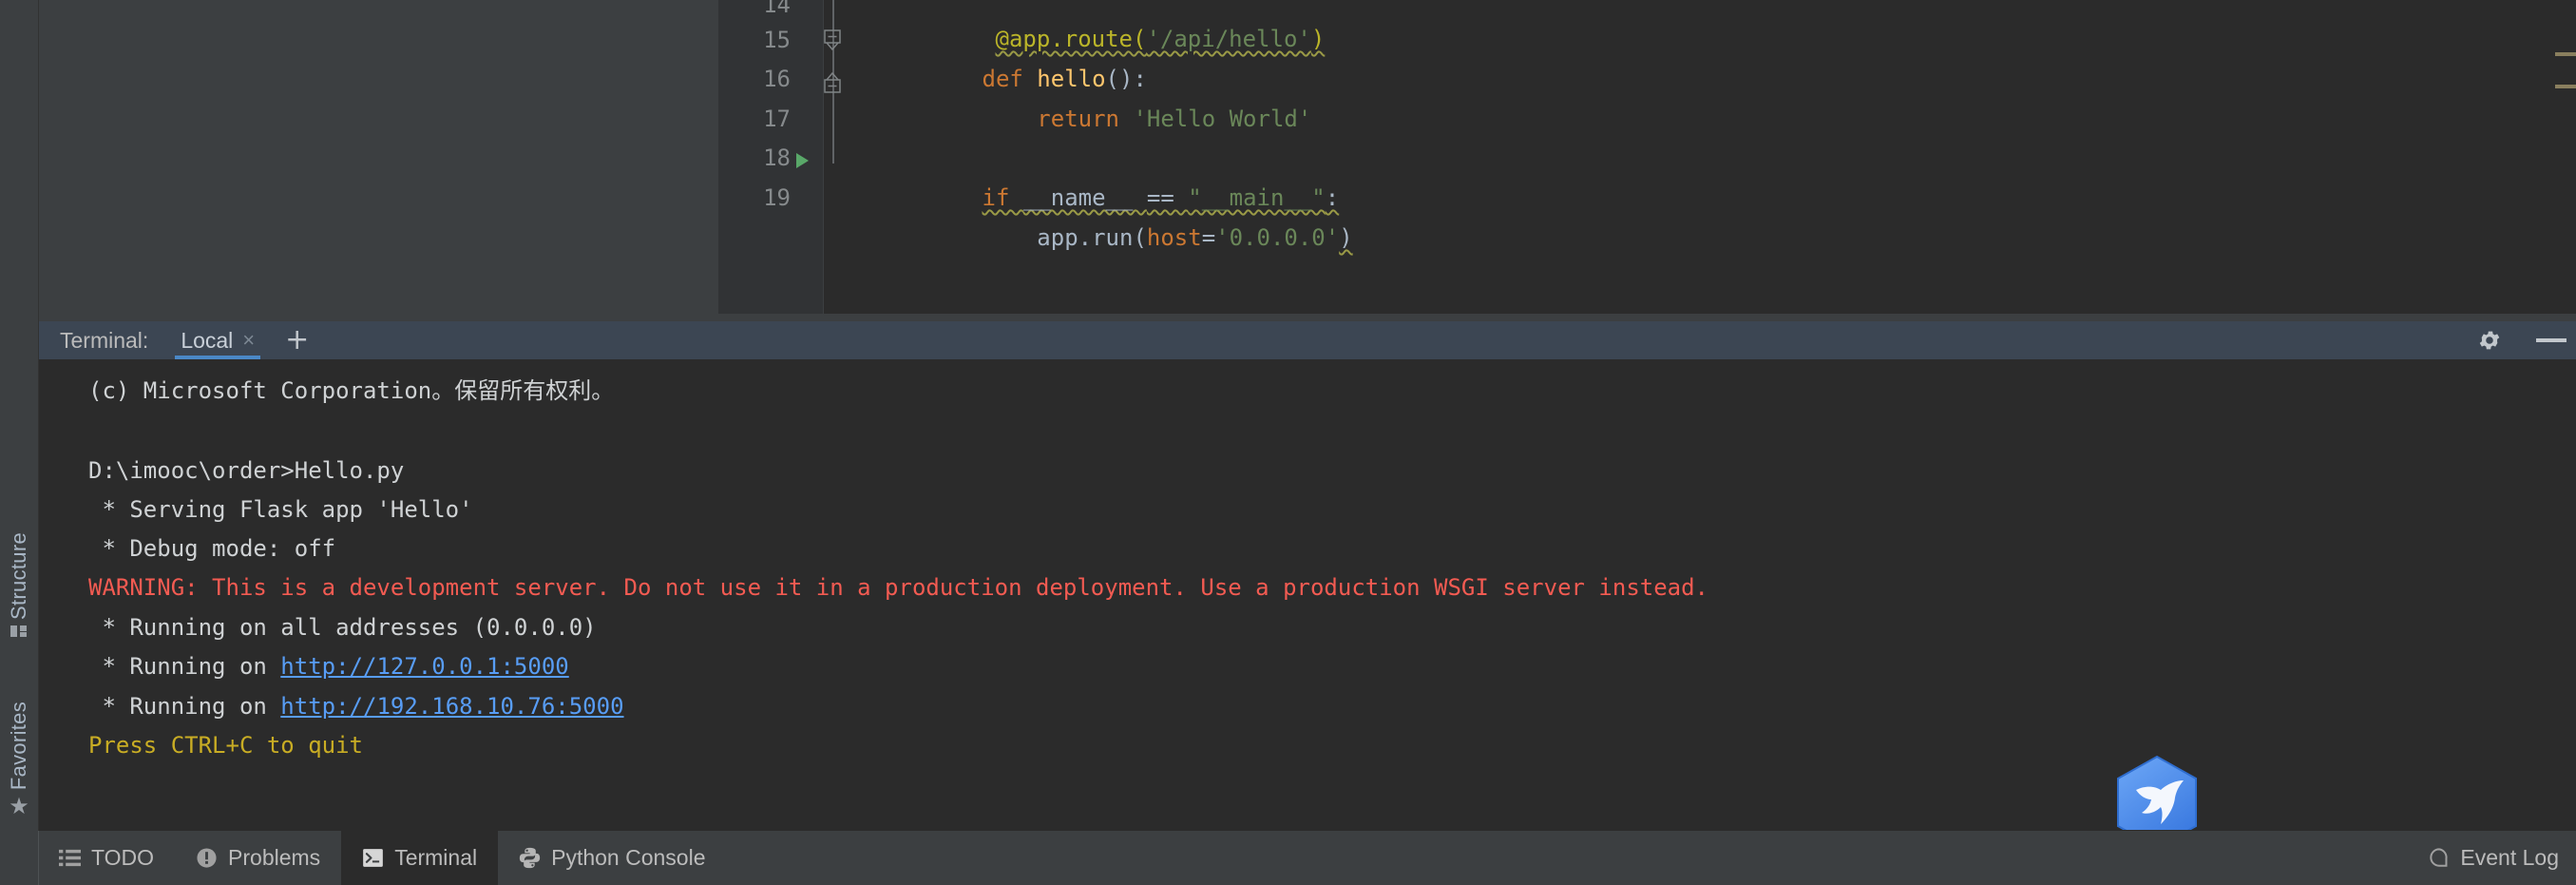 The height and width of the screenshot is (885, 2576). I want to click on code-line-16: return 'Hello World', so click(1696, 95).